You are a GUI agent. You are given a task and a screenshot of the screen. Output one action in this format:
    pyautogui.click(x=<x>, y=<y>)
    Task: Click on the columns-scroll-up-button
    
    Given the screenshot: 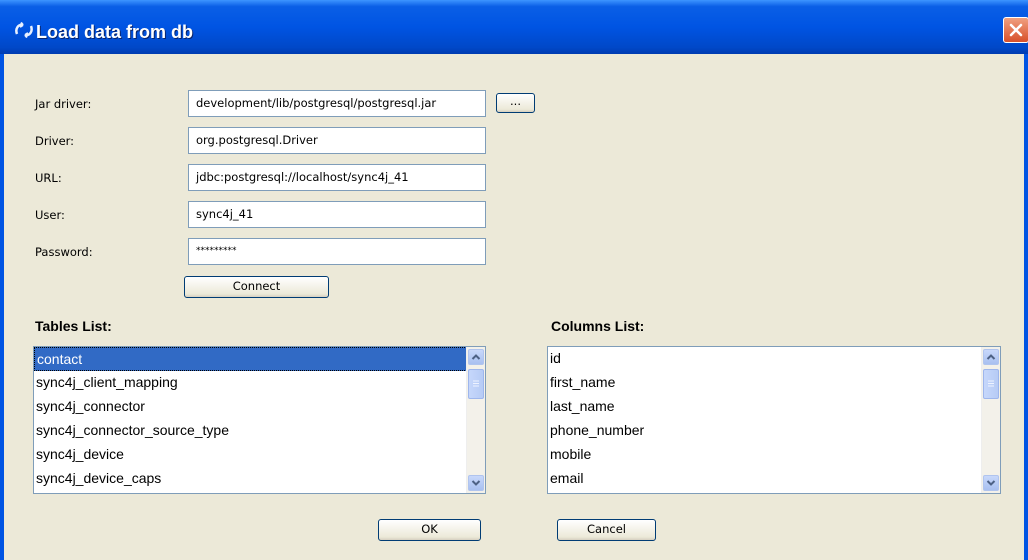 What is the action you would take?
    pyautogui.click(x=991, y=357)
    